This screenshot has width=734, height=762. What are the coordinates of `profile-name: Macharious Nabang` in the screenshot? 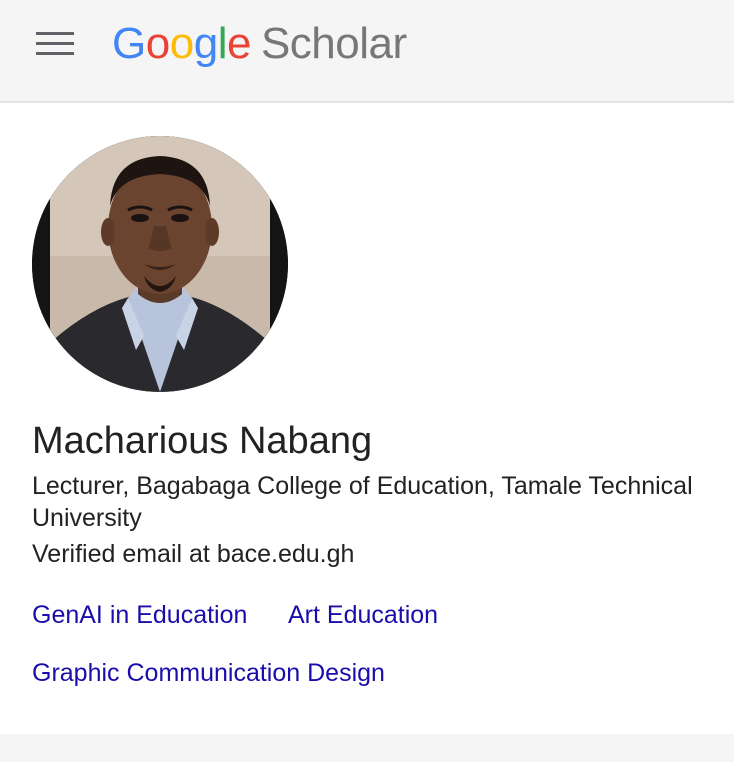 It's located at (202, 441).